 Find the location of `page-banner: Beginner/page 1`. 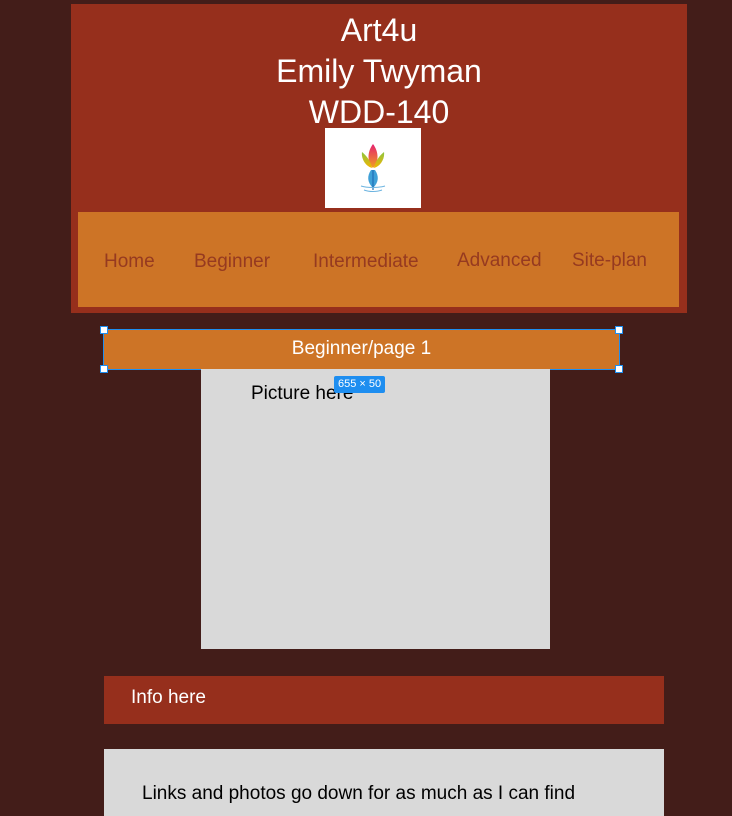

page-banner: Beginner/page 1 is located at coordinates (361, 349).